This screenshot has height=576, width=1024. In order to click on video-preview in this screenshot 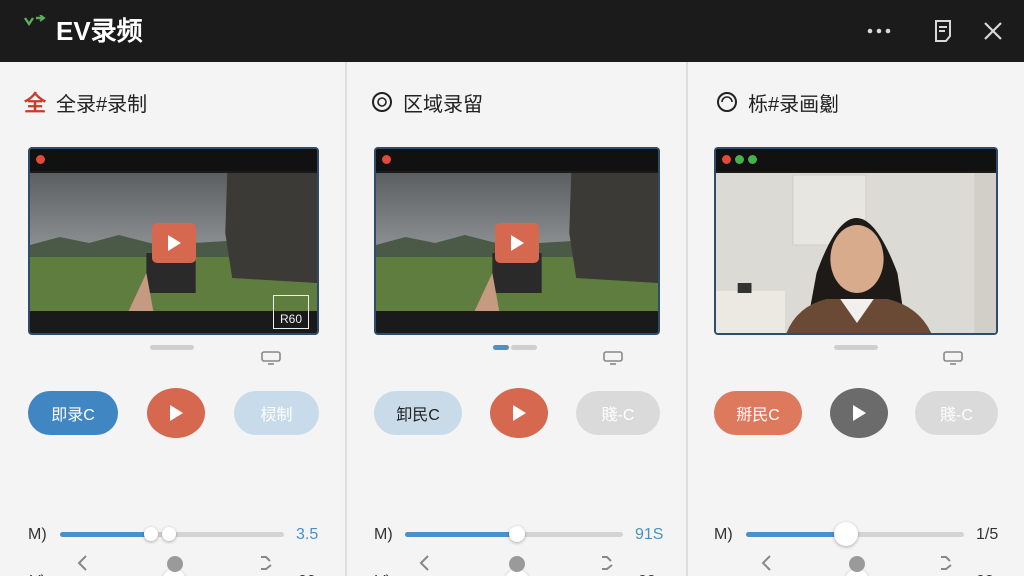, I will do `click(517, 241)`.